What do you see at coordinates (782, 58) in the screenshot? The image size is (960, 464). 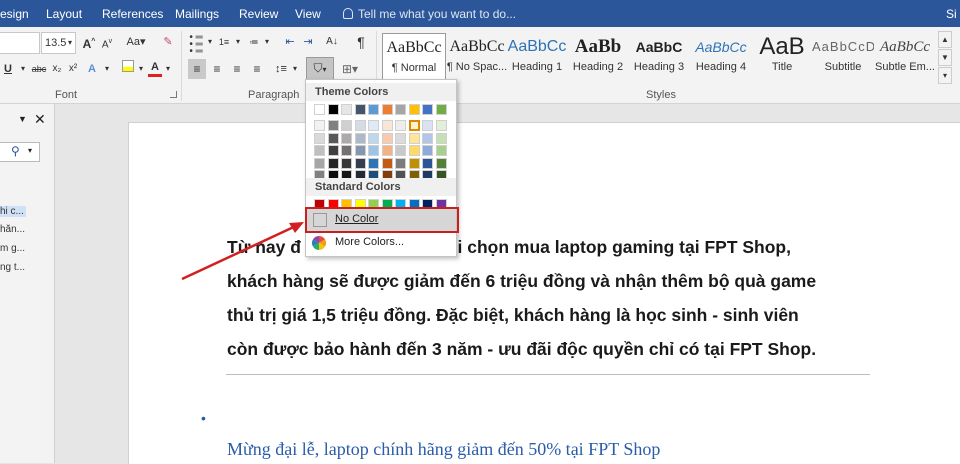 I see `style-title: AaB Title` at bounding box center [782, 58].